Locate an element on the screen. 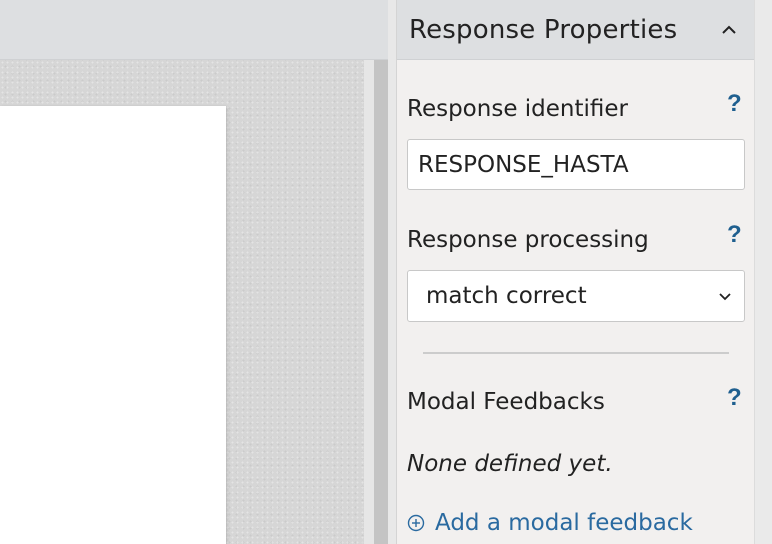  panel-title: Response Properties is located at coordinates (543, 29).